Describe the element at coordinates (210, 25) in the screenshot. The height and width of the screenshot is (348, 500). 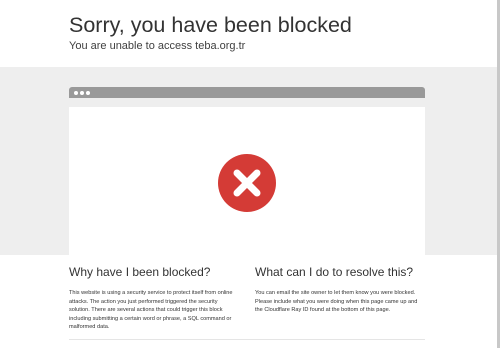
I see `page-title: Sorry, you have been blocked` at that location.